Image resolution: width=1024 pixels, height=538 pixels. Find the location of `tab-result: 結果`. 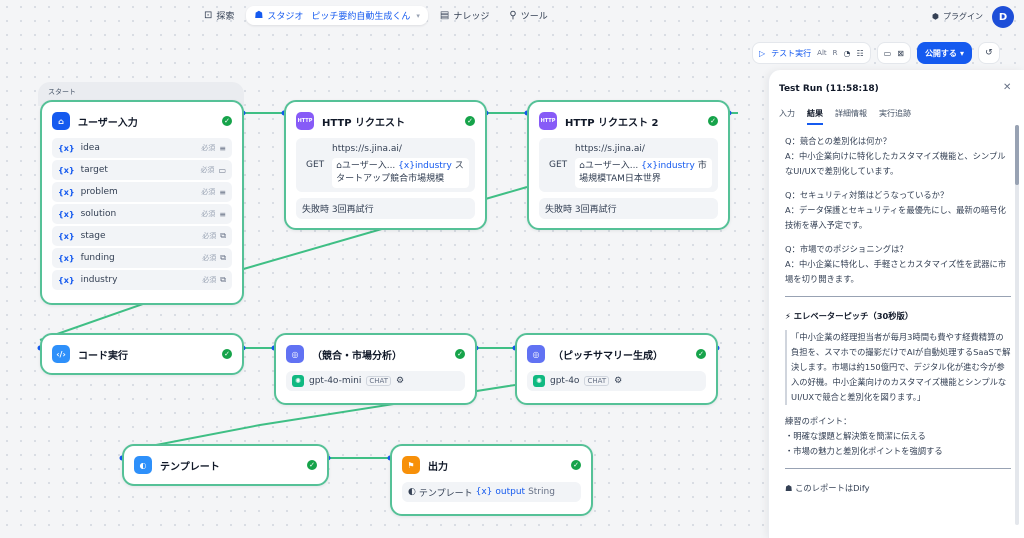

tab-result: 結果 is located at coordinates (815, 116).